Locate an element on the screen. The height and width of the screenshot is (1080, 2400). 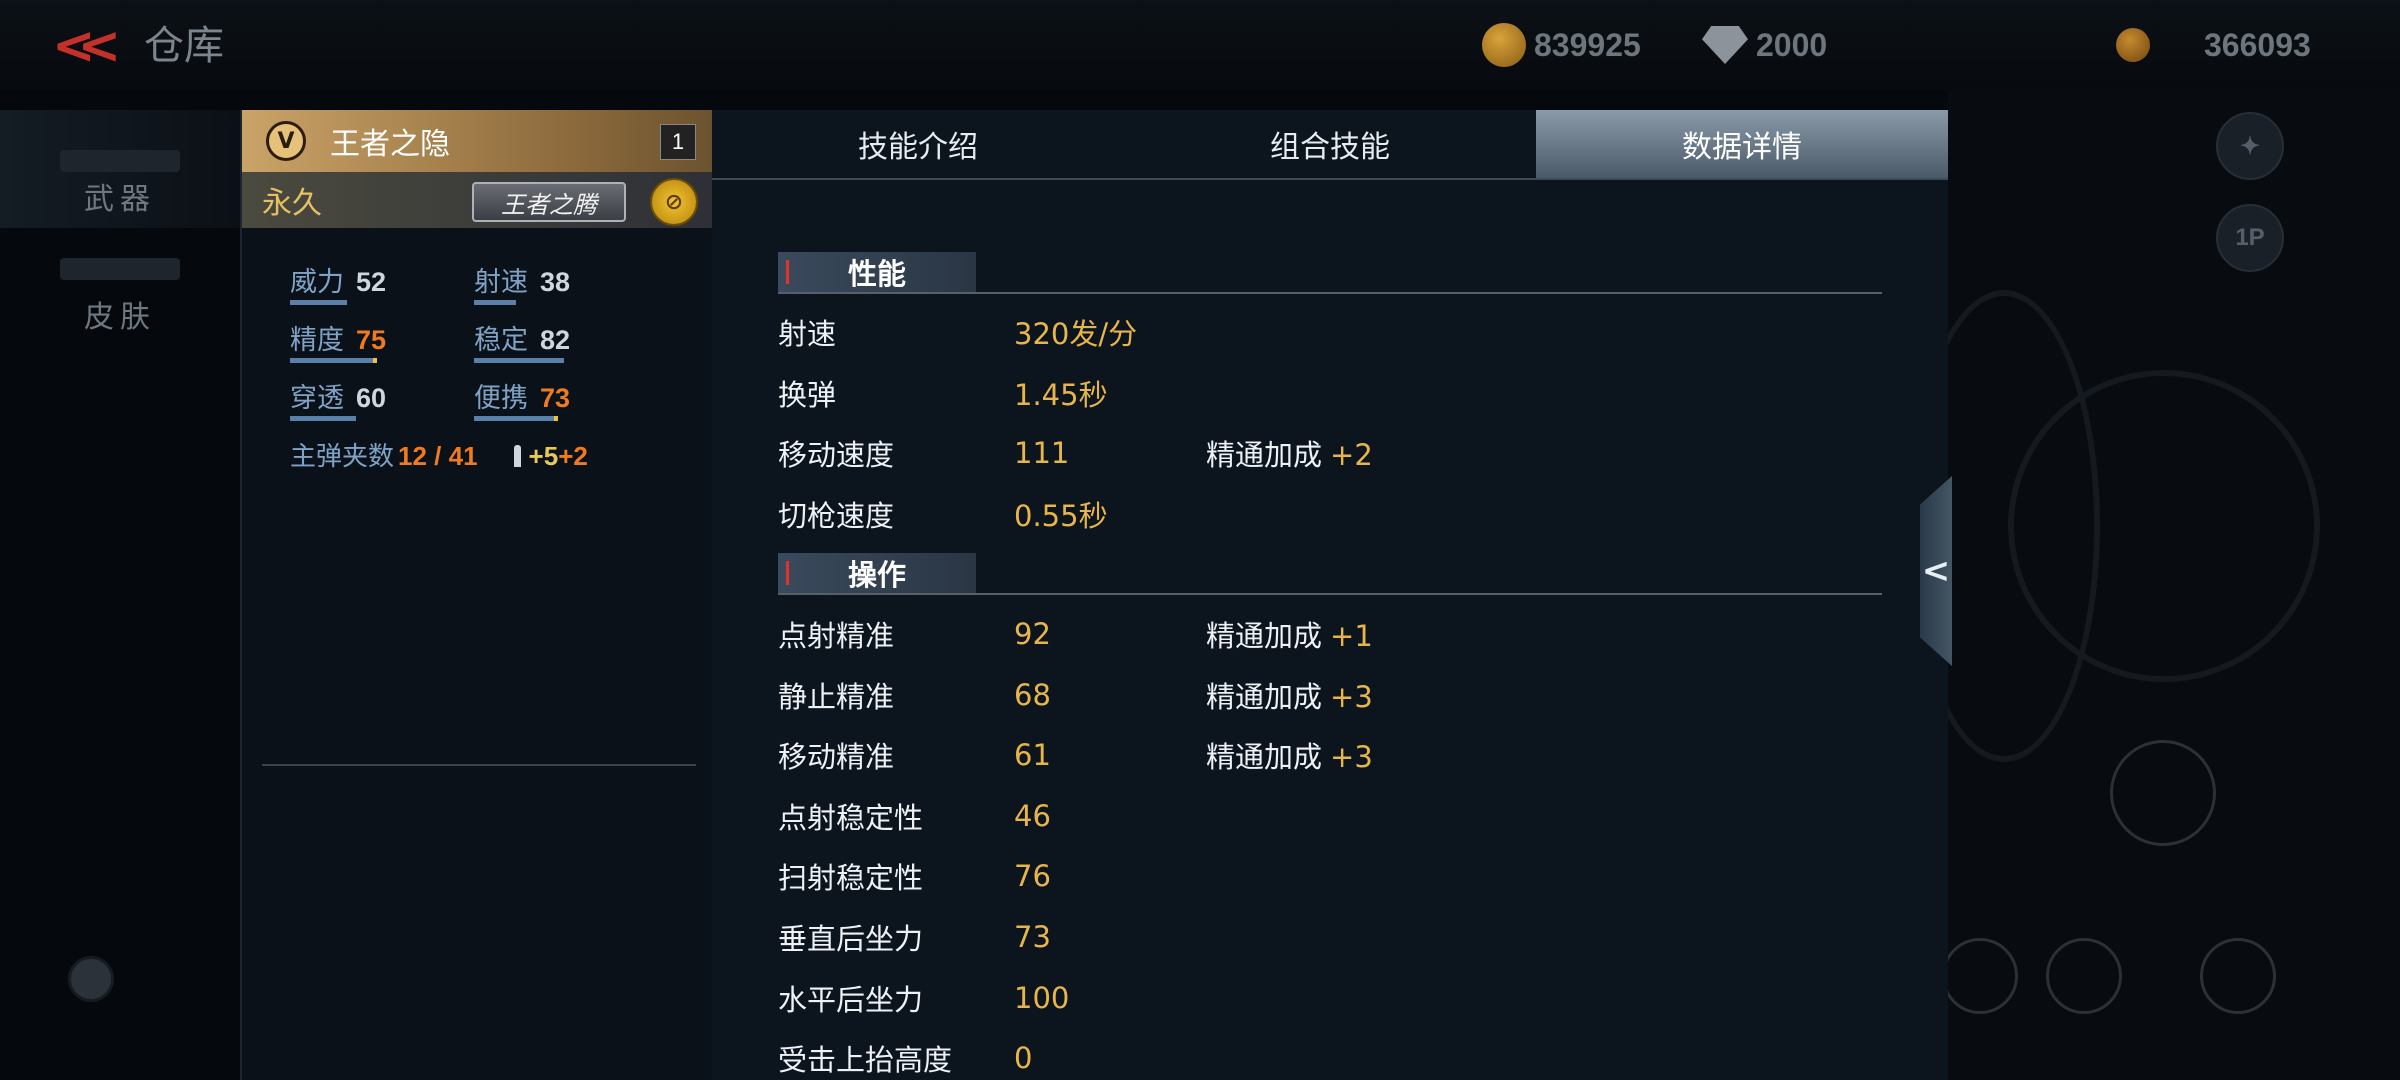
token-currency: 366093 is located at coordinates (2213, 45).